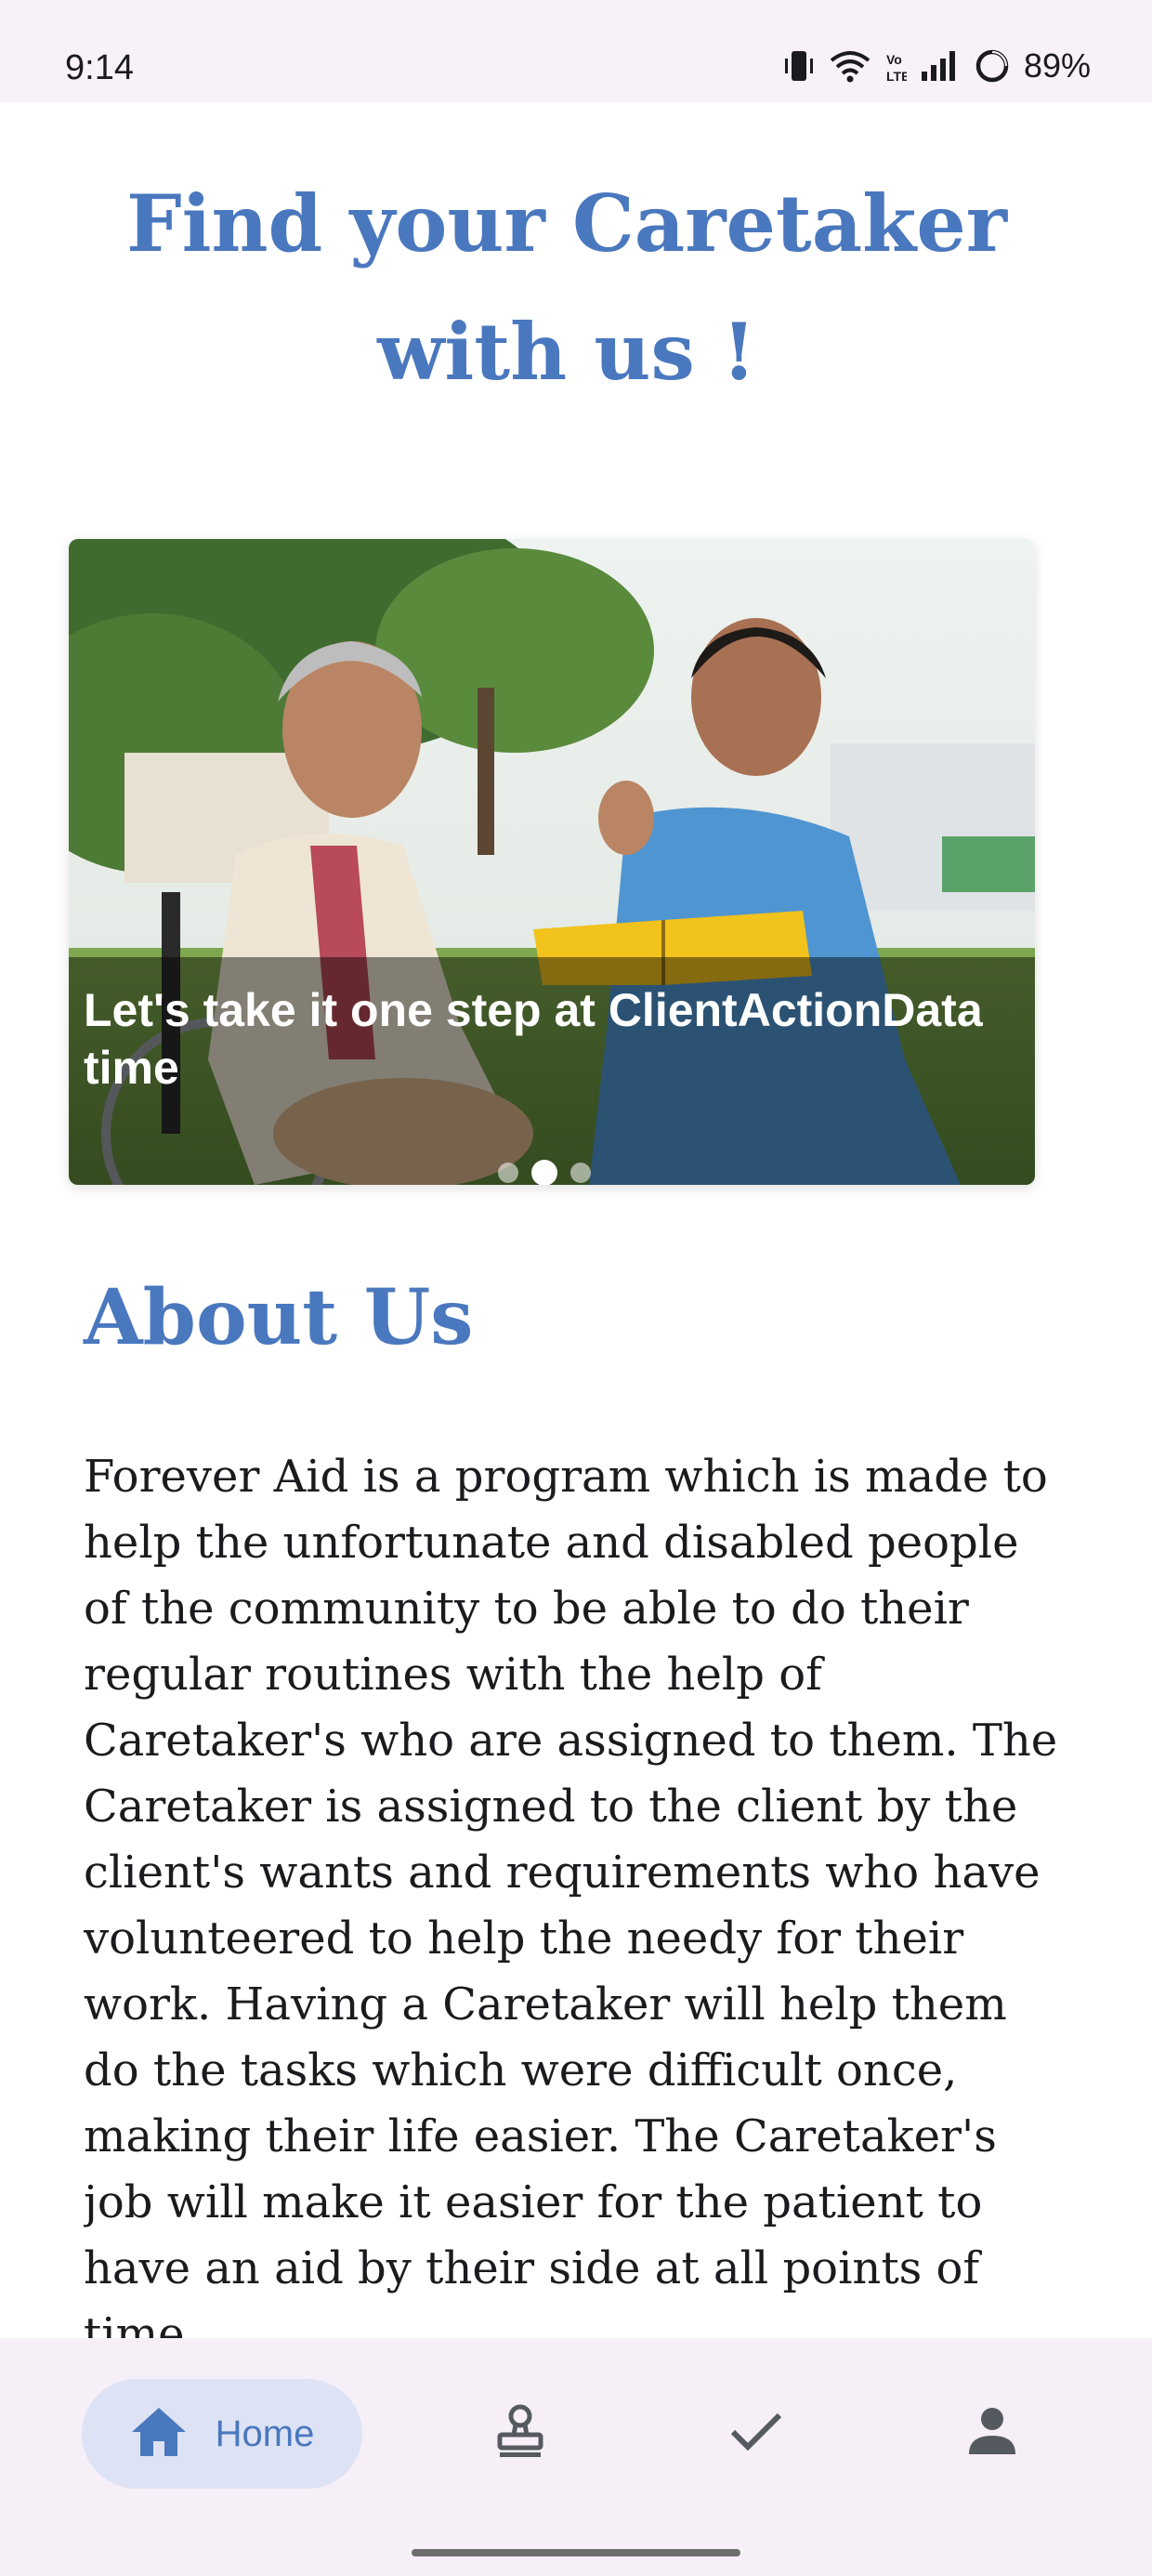 The image size is (1152, 2576). What do you see at coordinates (1057, 65) in the screenshot?
I see `battery-percent: 89%` at bounding box center [1057, 65].